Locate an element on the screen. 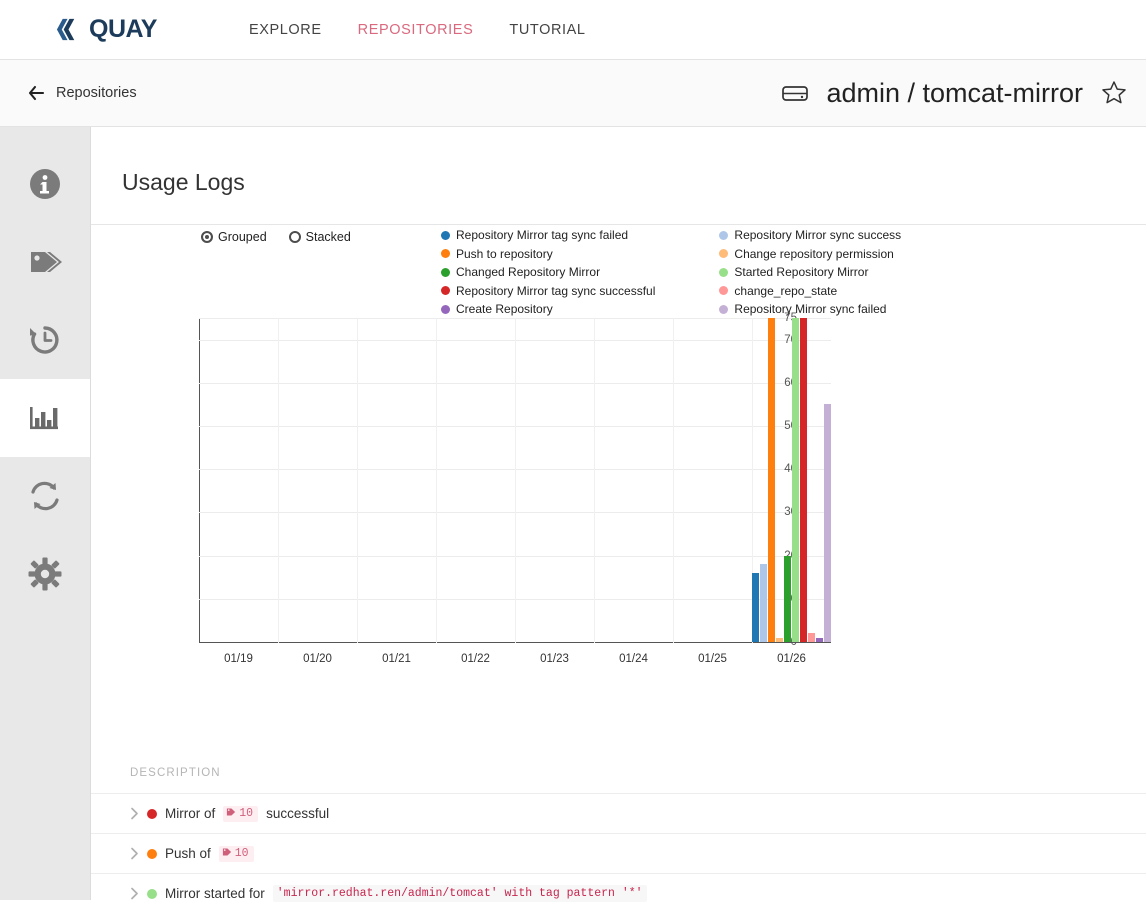  legend-item: Push to repository is located at coordinates (548, 254).